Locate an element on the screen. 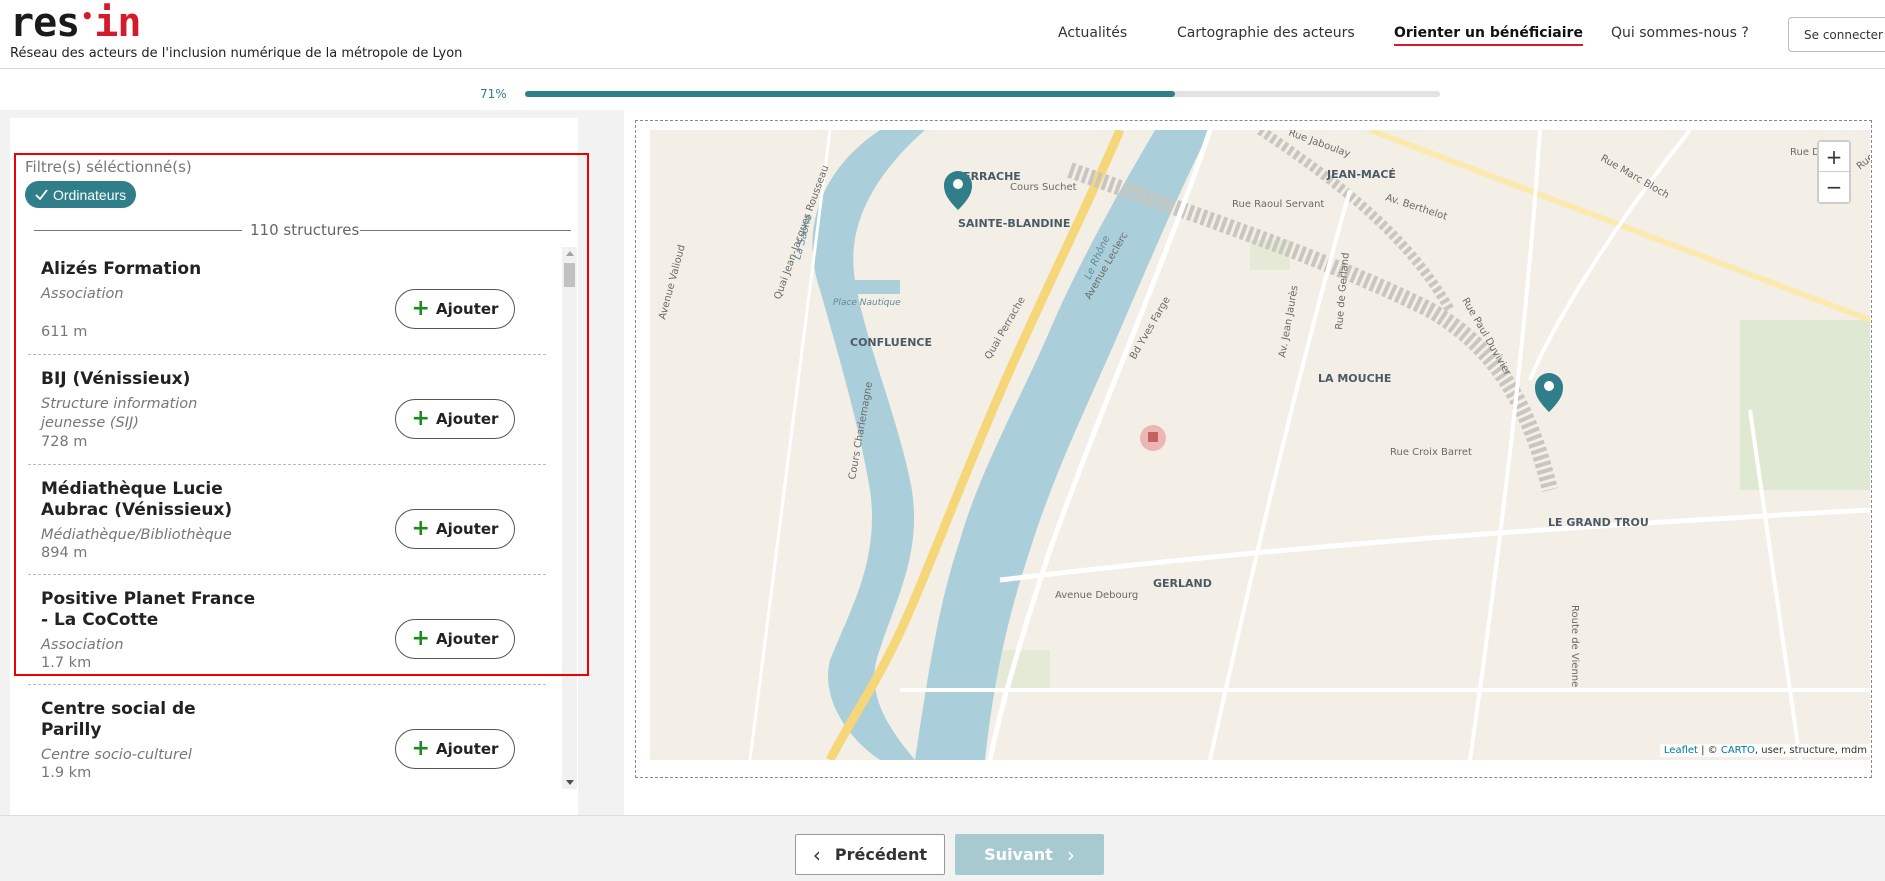  structure-name: Positive Planet France - La CoCotte is located at coordinates (148, 609).